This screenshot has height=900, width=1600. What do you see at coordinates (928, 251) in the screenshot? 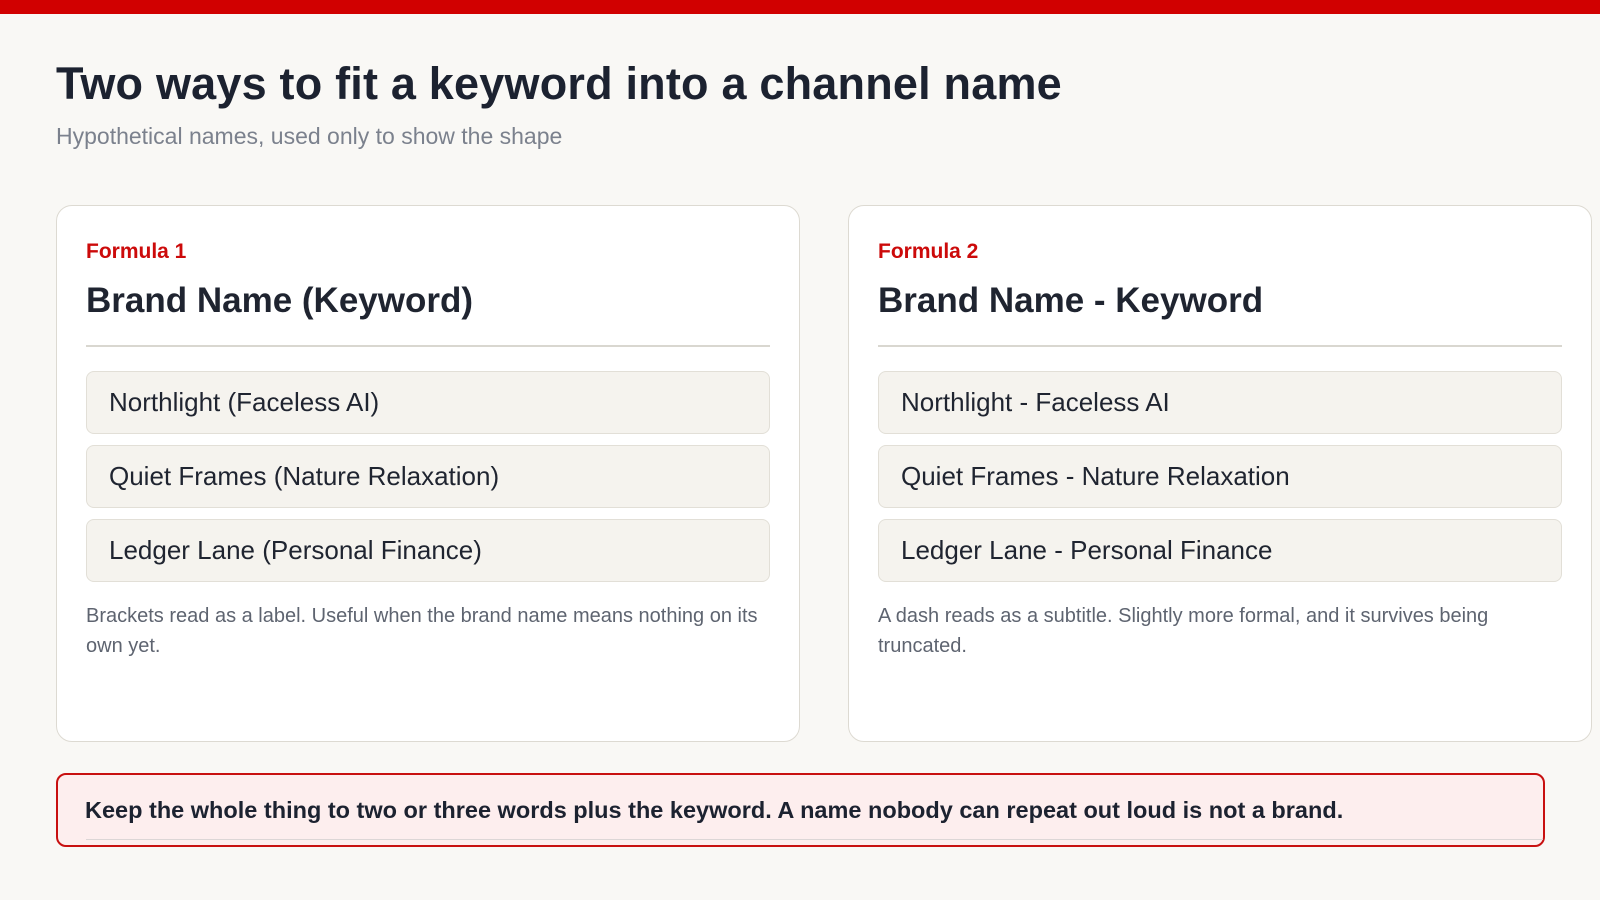
I see `formula-label: Formula 2` at bounding box center [928, 251].